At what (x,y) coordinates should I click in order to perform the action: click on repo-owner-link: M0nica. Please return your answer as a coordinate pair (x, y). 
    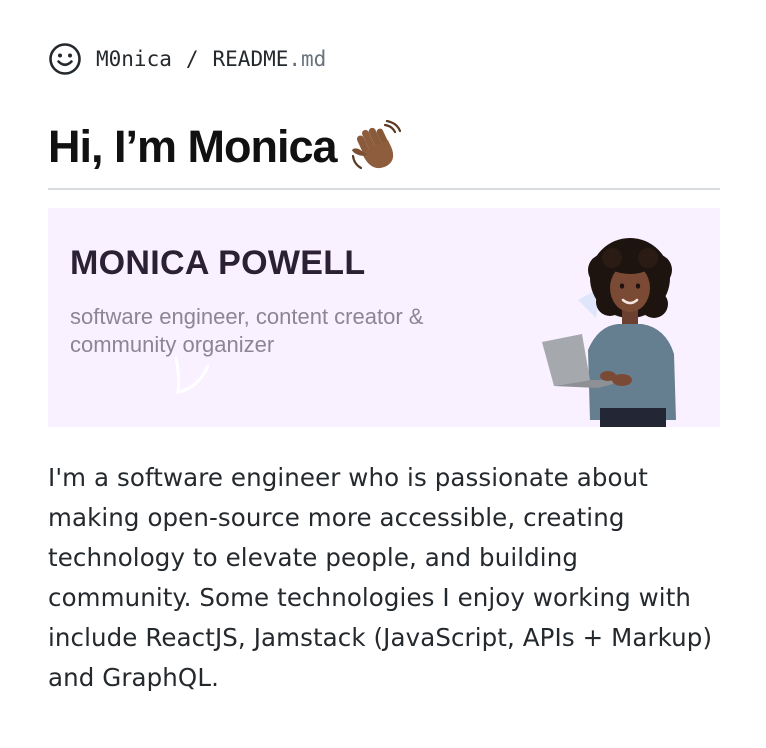
    Looking at the image, I should click on (134, 59).